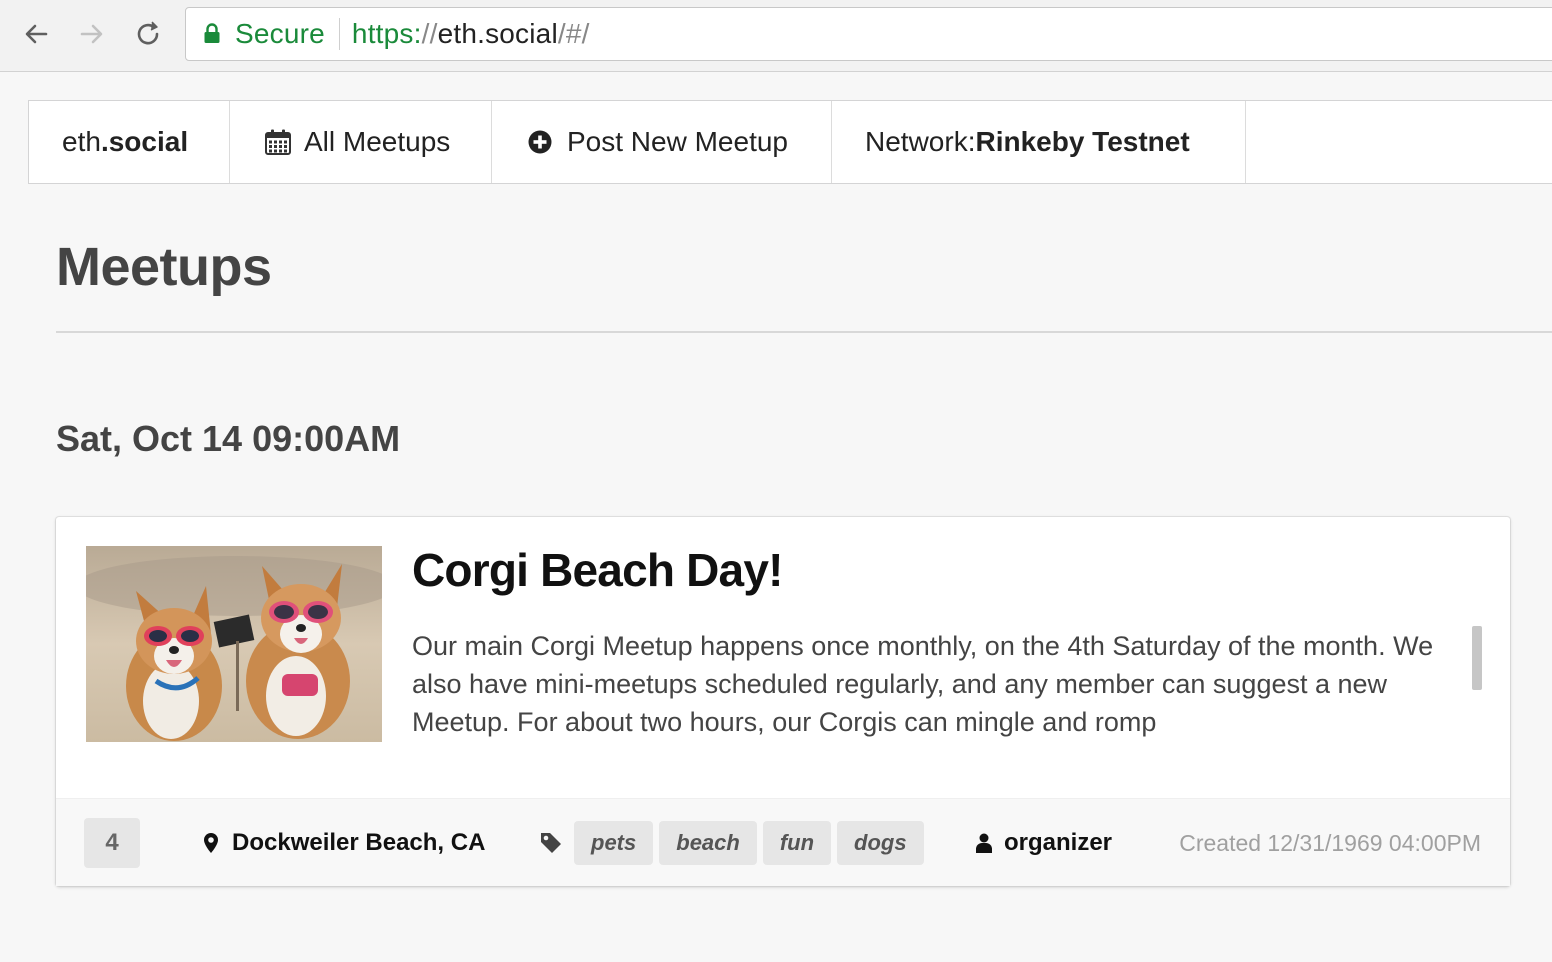  I want to click on menu-label-all-meetups: All Meetups, so click(377, 141).